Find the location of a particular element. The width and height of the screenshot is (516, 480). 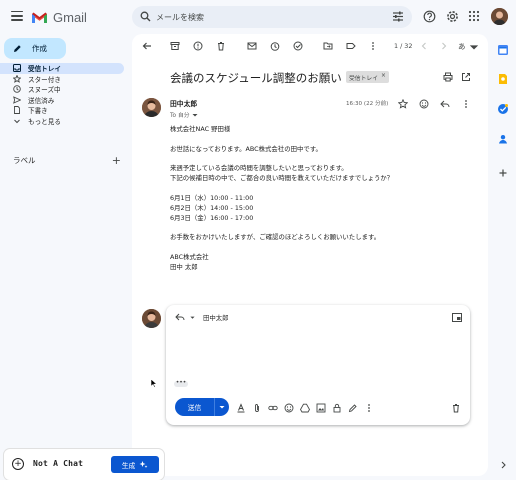

nav-item-snoozed: スヌーズ中 is located at coordinates (63, 89).